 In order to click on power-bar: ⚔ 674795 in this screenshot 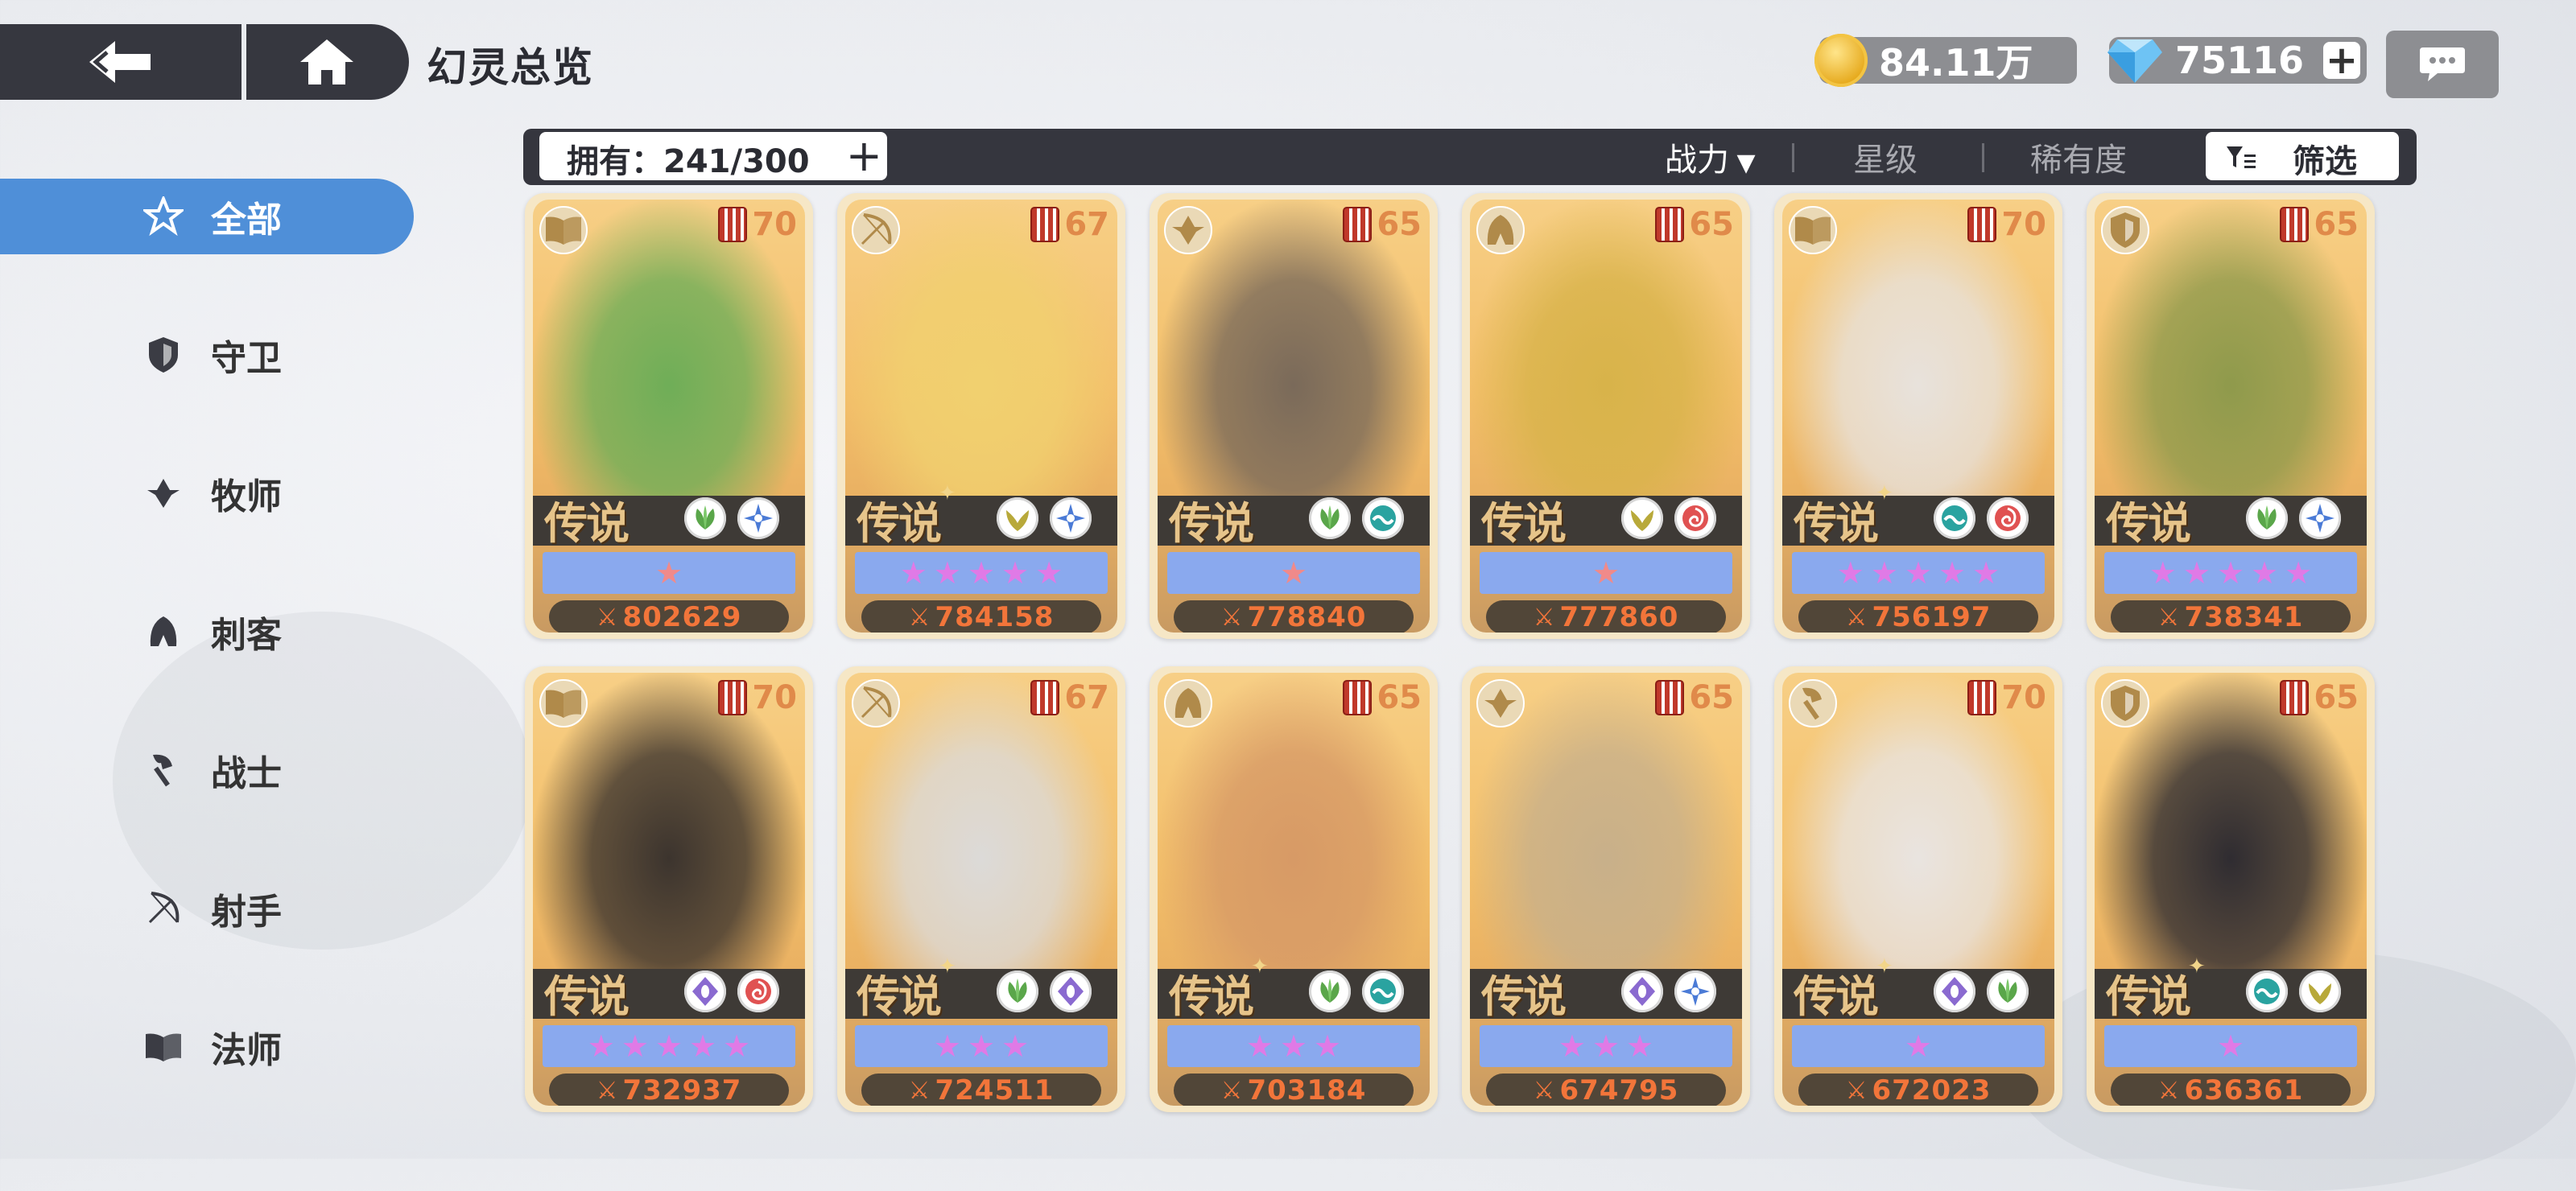, I will do `click(1606, 1090)`.